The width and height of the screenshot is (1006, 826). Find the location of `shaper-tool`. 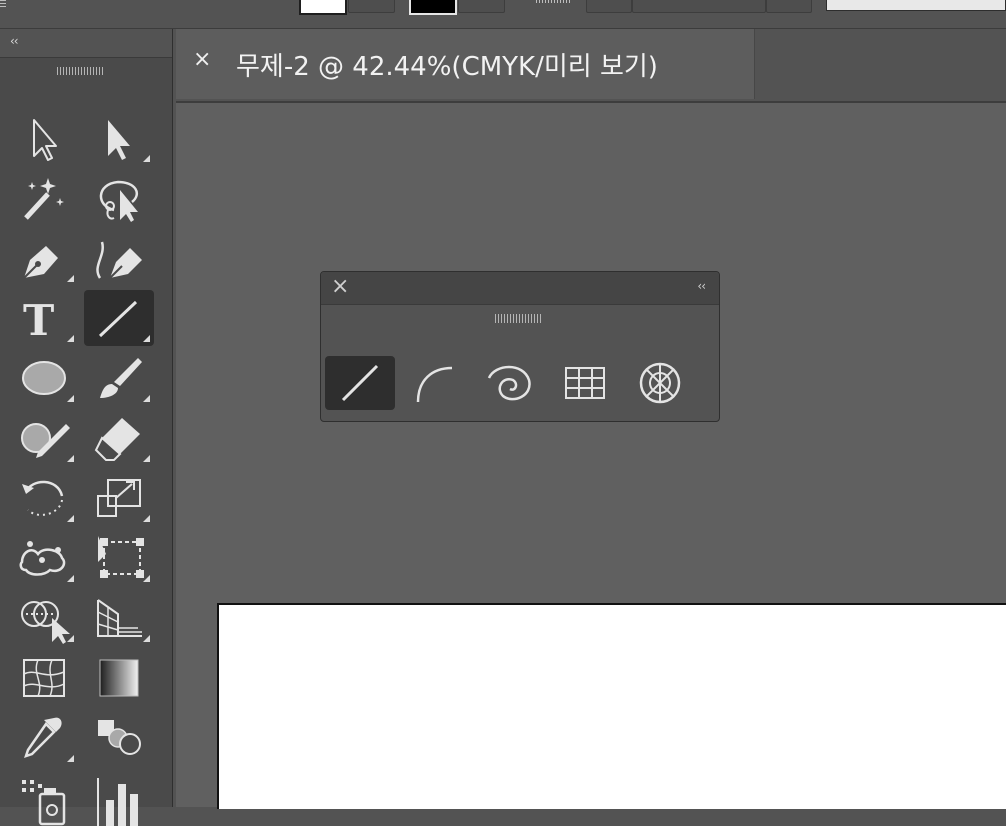

shaper-tool is located at coordinates (43, 438).